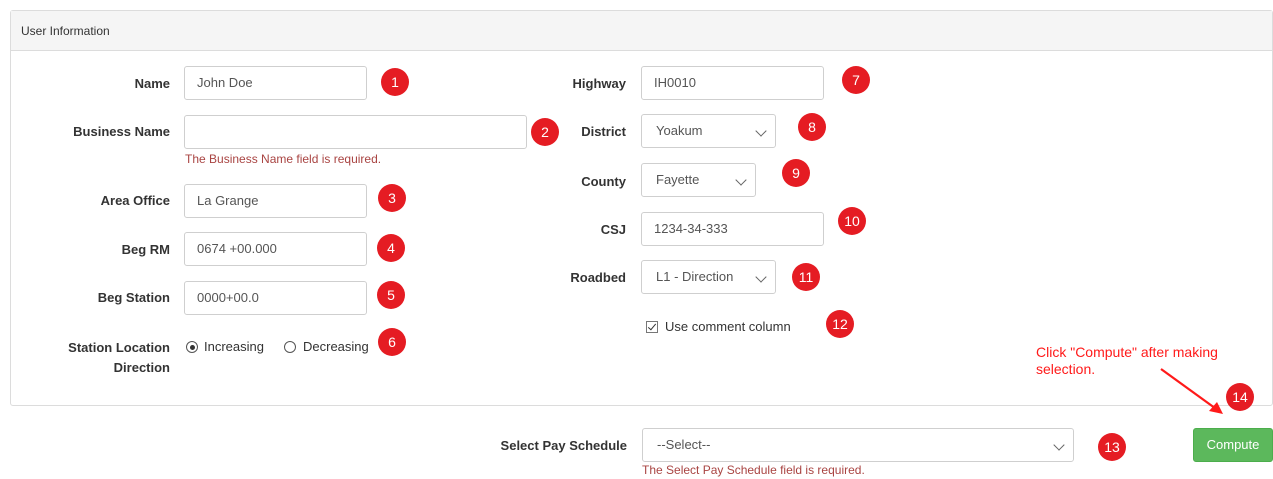  What do you see at coordinates (135, 200) in the screenshot?
I see `area-office-label: Area Office` at bounding box center [135, 200].